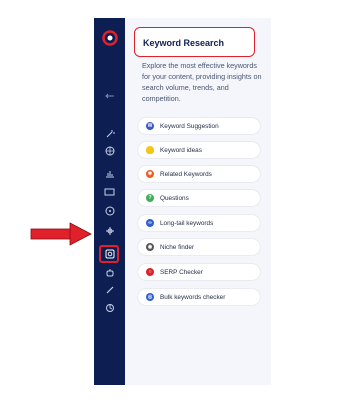 This screenshot has width=353, height=400. I want to click on lightbulb-icon, so click(150, 150).